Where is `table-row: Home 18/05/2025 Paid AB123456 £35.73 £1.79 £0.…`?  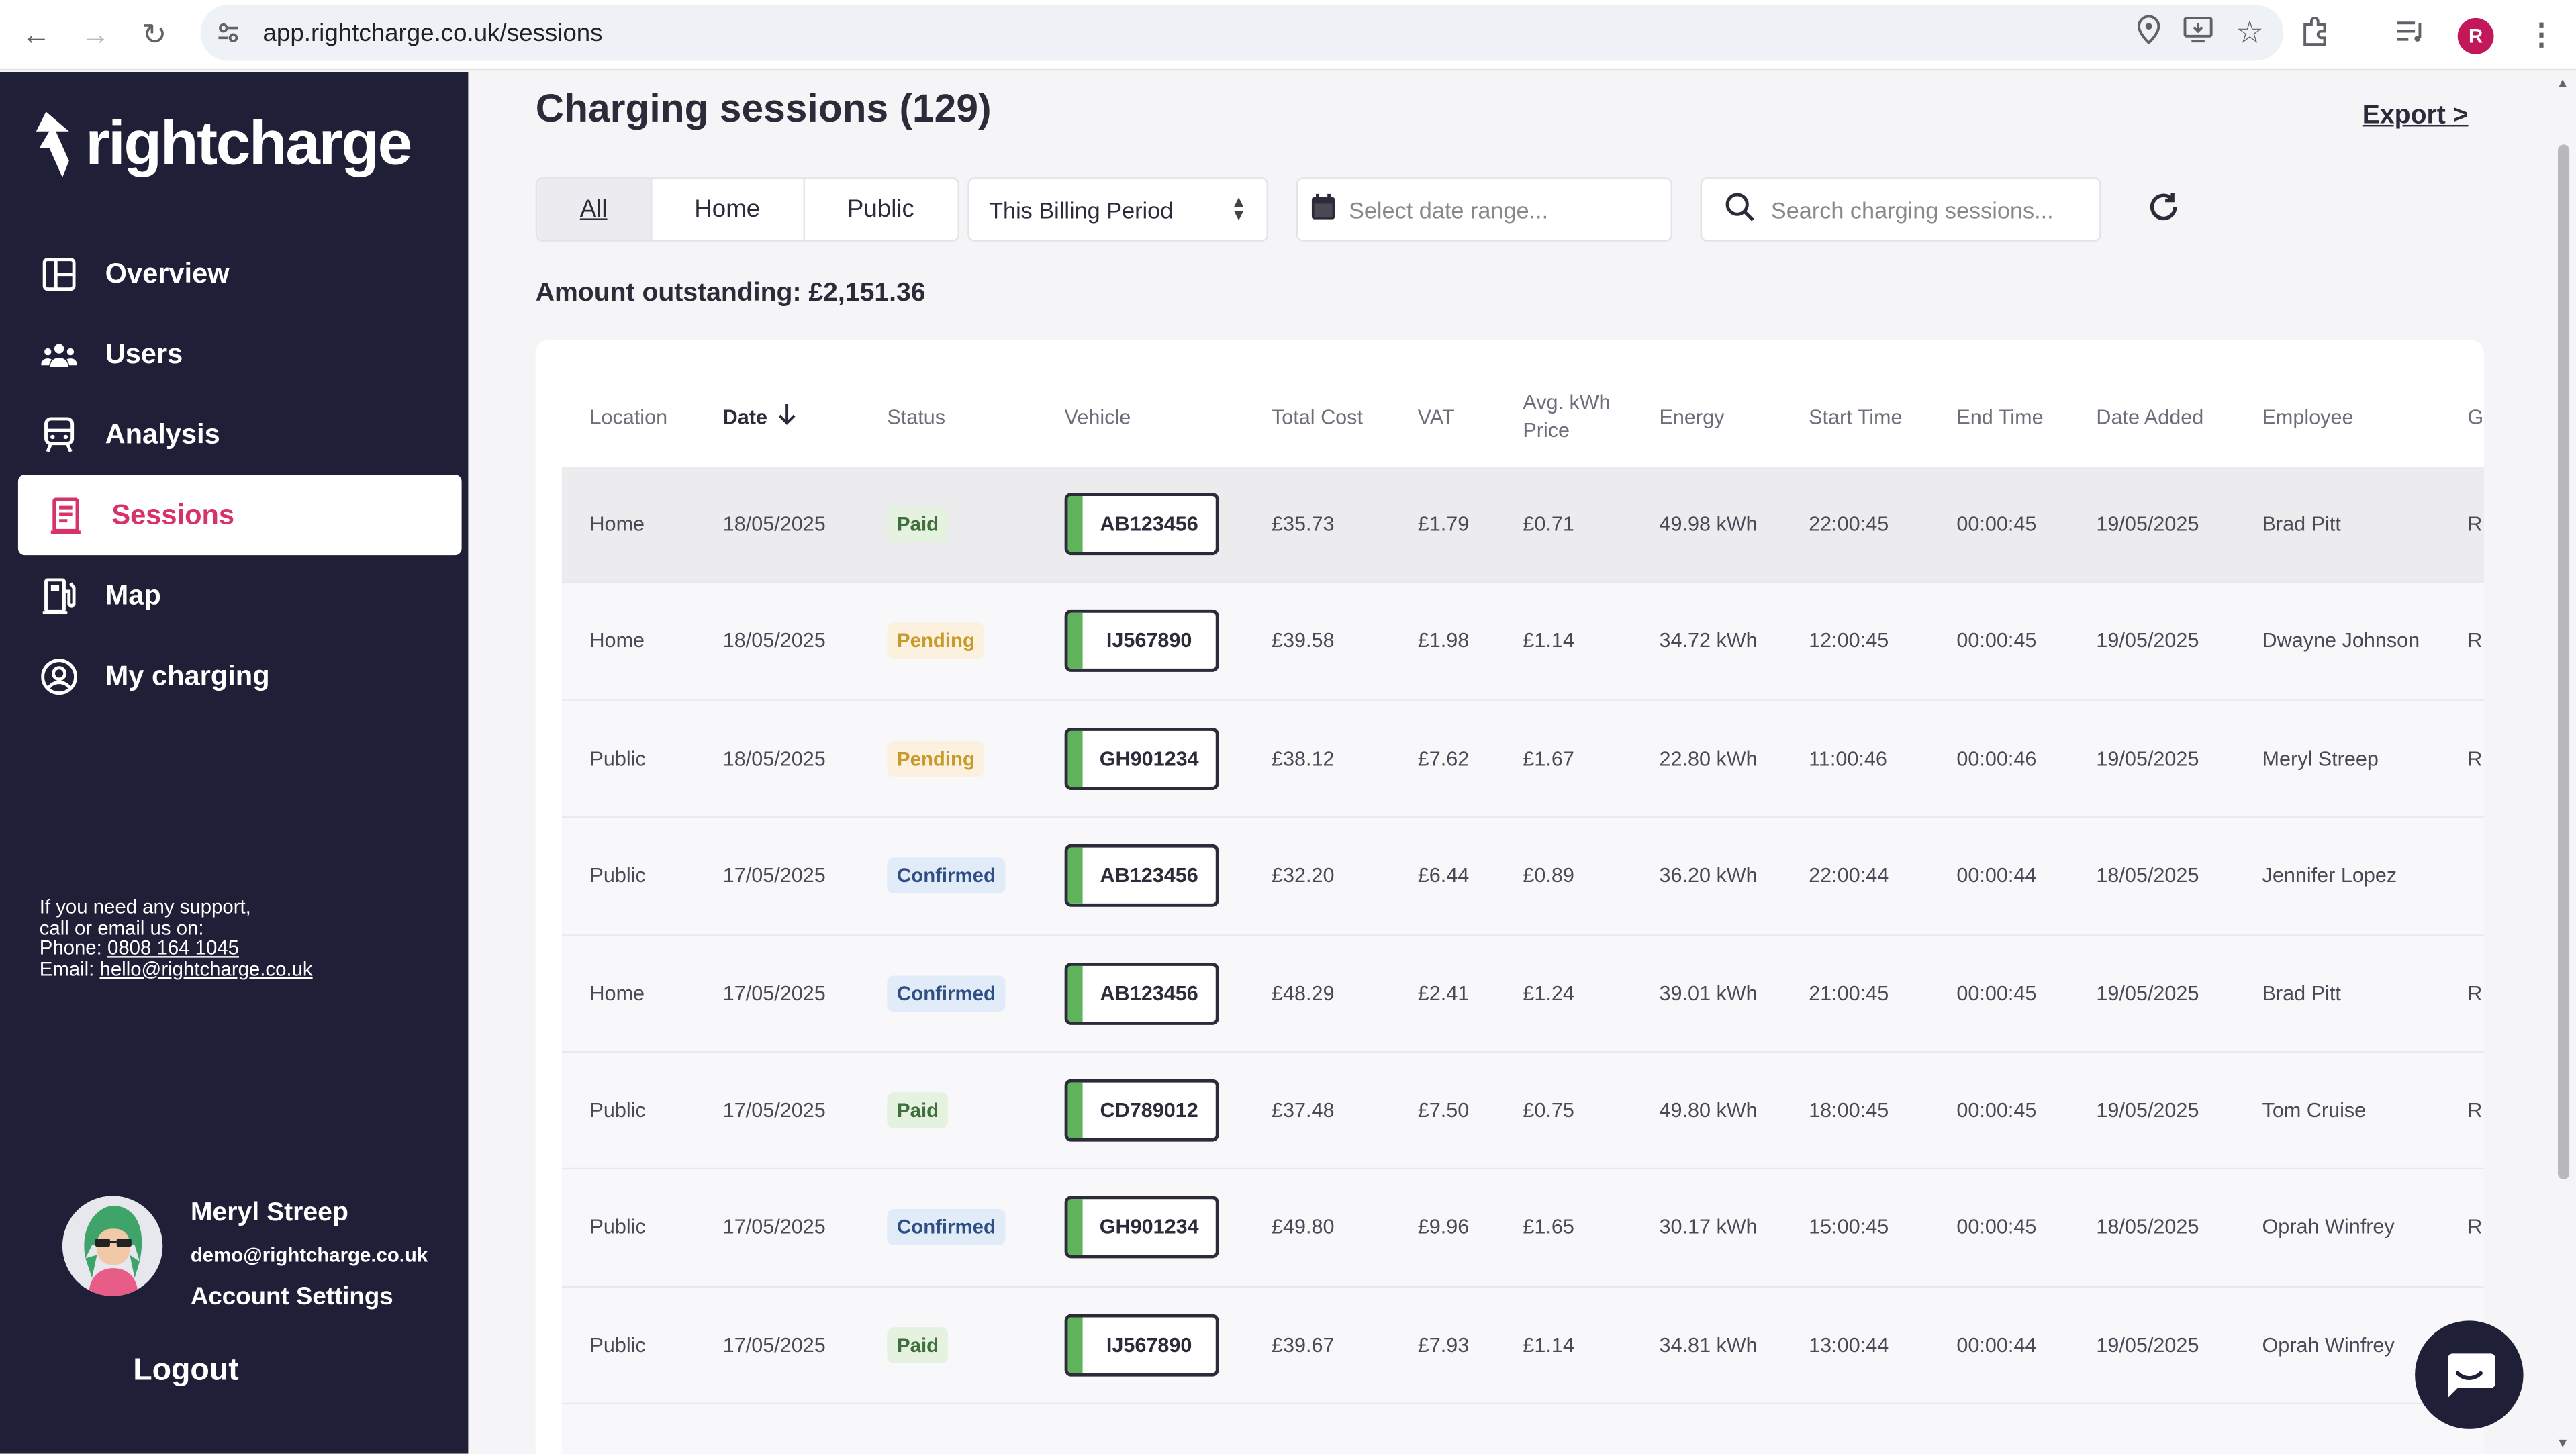 table-row: Home 18/05/2025 Paid AB123456 £35.73 £1.79 £0.… is located at coordinates (1522, 525).